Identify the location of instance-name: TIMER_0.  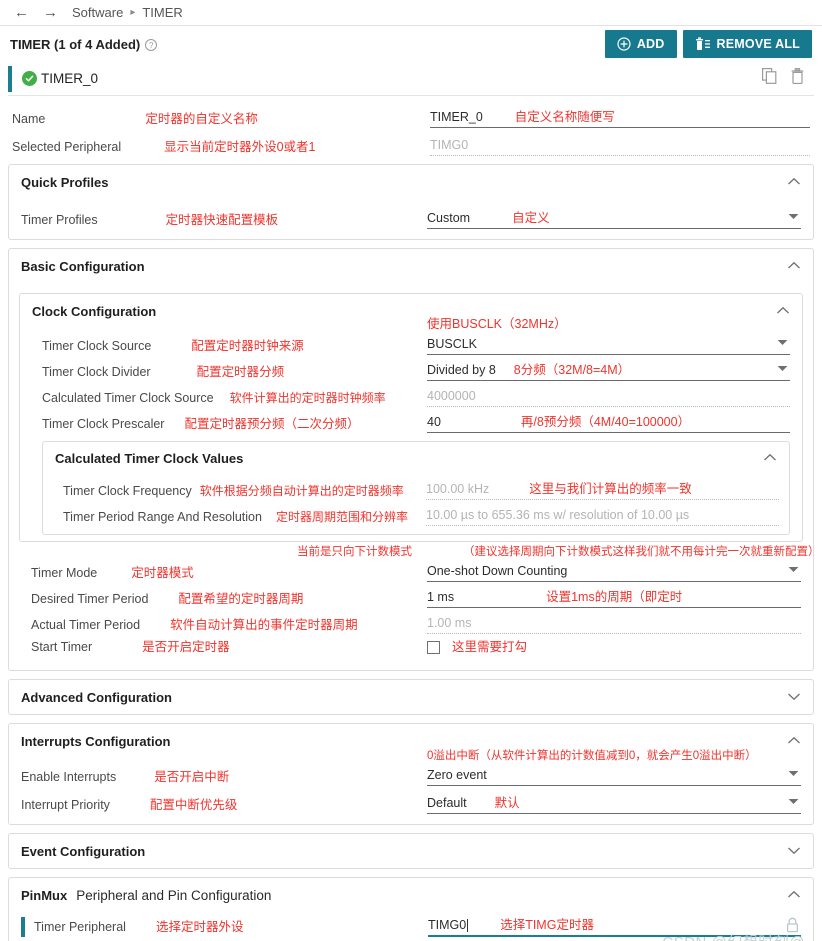
(70, 78).